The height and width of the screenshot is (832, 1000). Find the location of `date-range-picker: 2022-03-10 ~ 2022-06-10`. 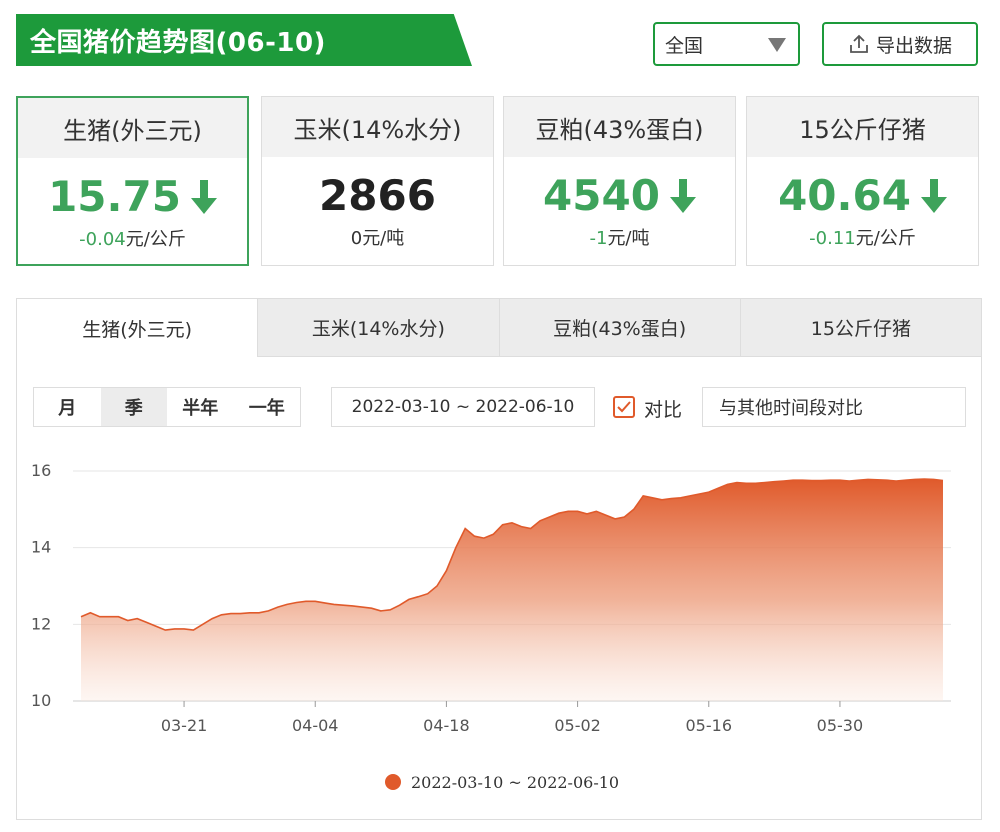

date-range-picker: 2022-03-10 ~ 2022-06-10 is located at coordinates (463, 407).